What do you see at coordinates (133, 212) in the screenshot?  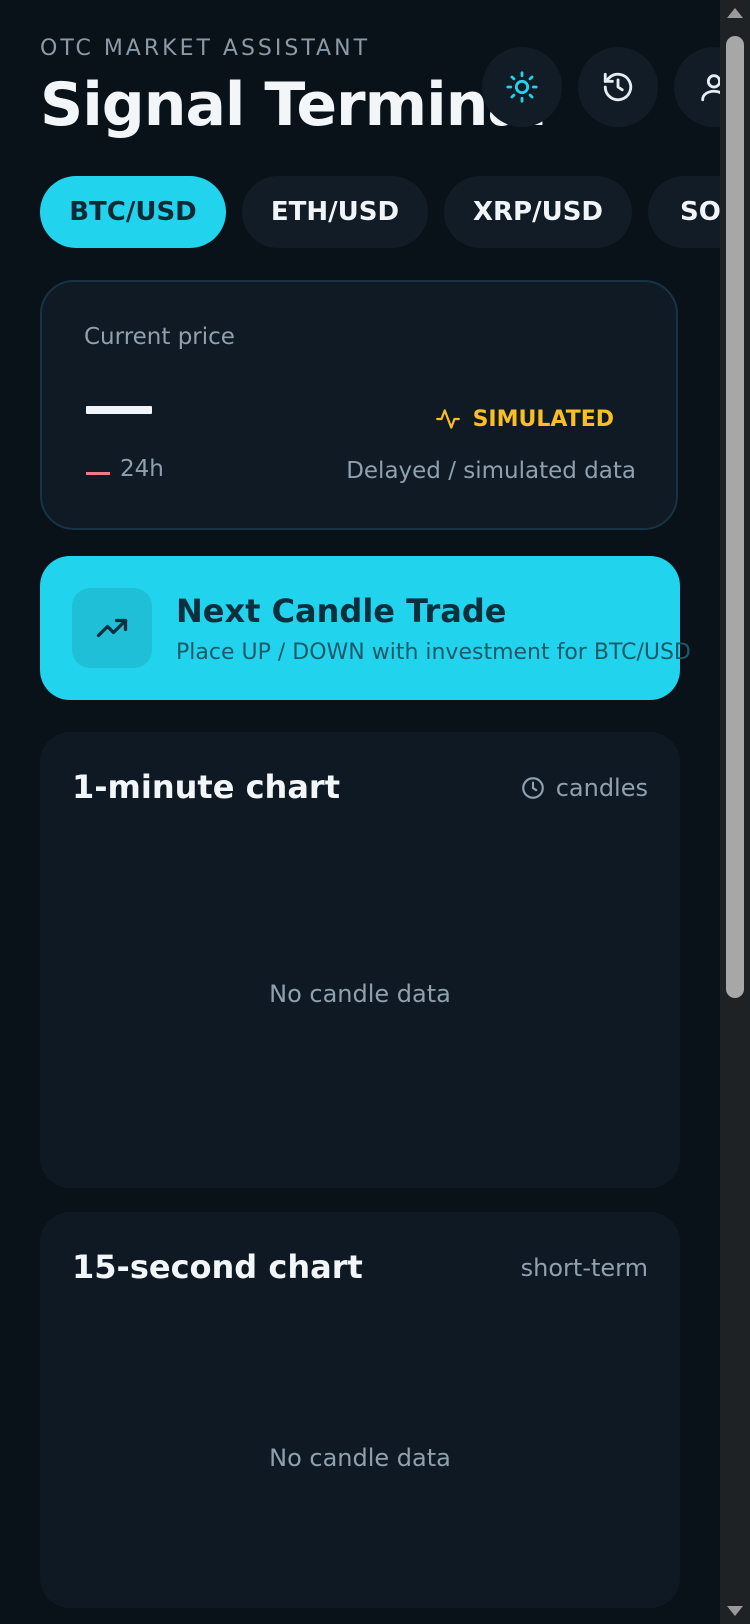 I see `pair-btc-usd: BTC/USD` at bounding box center [133, 212].